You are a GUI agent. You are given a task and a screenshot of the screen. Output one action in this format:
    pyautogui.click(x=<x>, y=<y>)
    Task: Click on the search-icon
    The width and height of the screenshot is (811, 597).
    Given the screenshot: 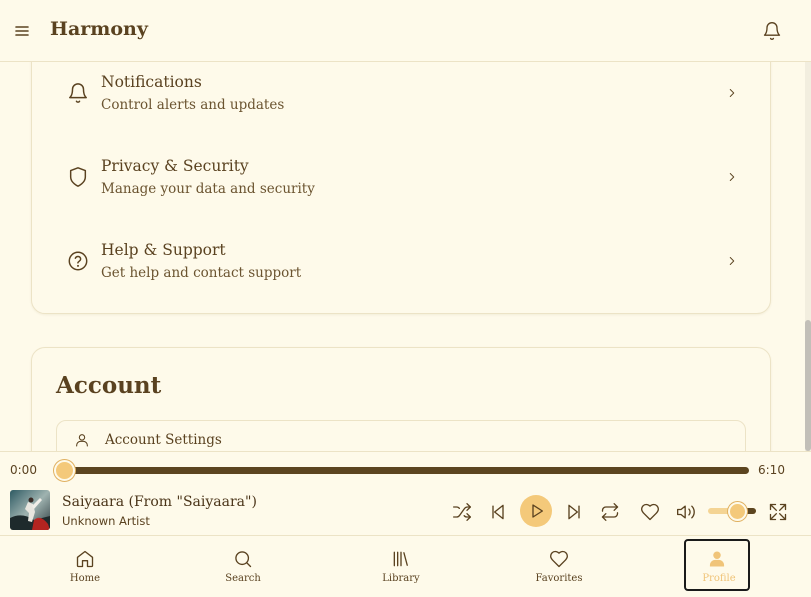 What is the action you would take?
    pyautogui.click(x=243, y=559)
    